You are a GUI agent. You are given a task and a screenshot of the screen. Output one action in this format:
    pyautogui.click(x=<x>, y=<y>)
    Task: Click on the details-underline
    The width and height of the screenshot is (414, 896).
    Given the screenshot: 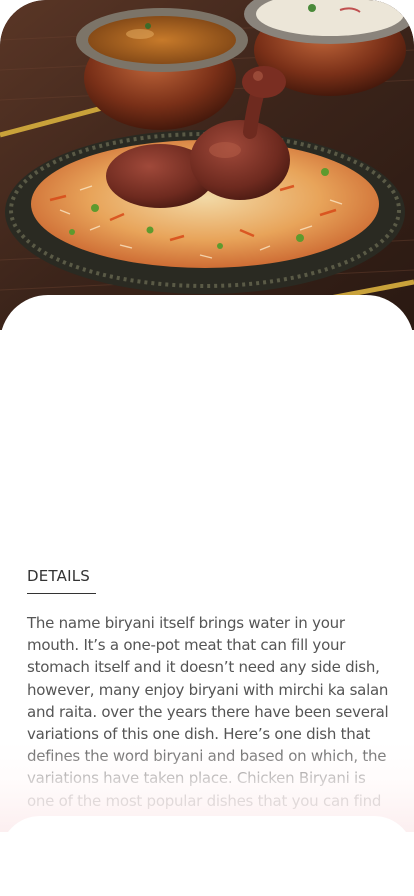 What is the action you would take?
    pyautogui.click(x=61, y=593)
    